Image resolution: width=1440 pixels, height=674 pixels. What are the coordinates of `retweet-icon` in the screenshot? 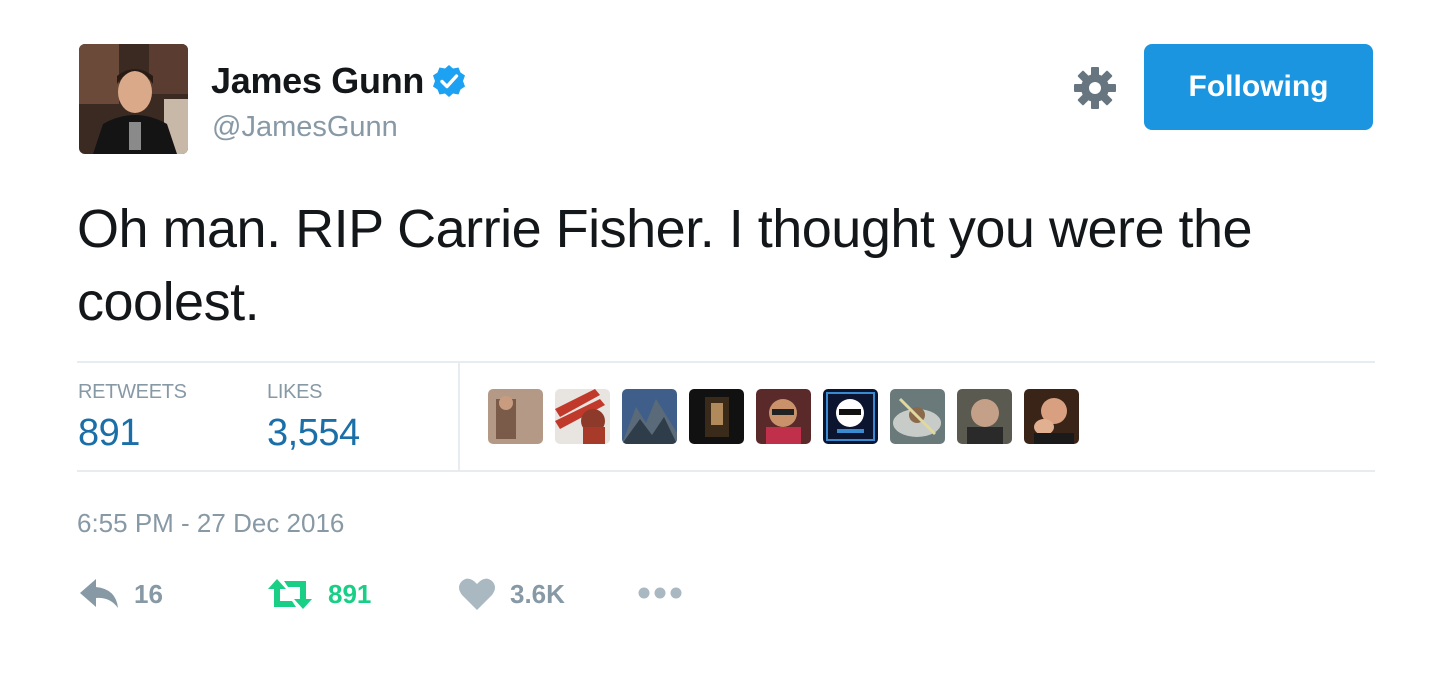 It's located at (290, 594).